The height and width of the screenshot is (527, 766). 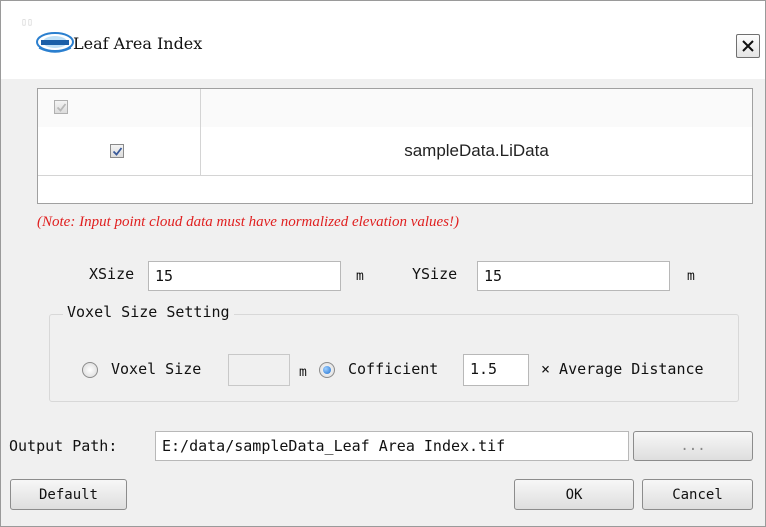 I want to click on cancel-button: Cancel, so click(x=697, y=494).